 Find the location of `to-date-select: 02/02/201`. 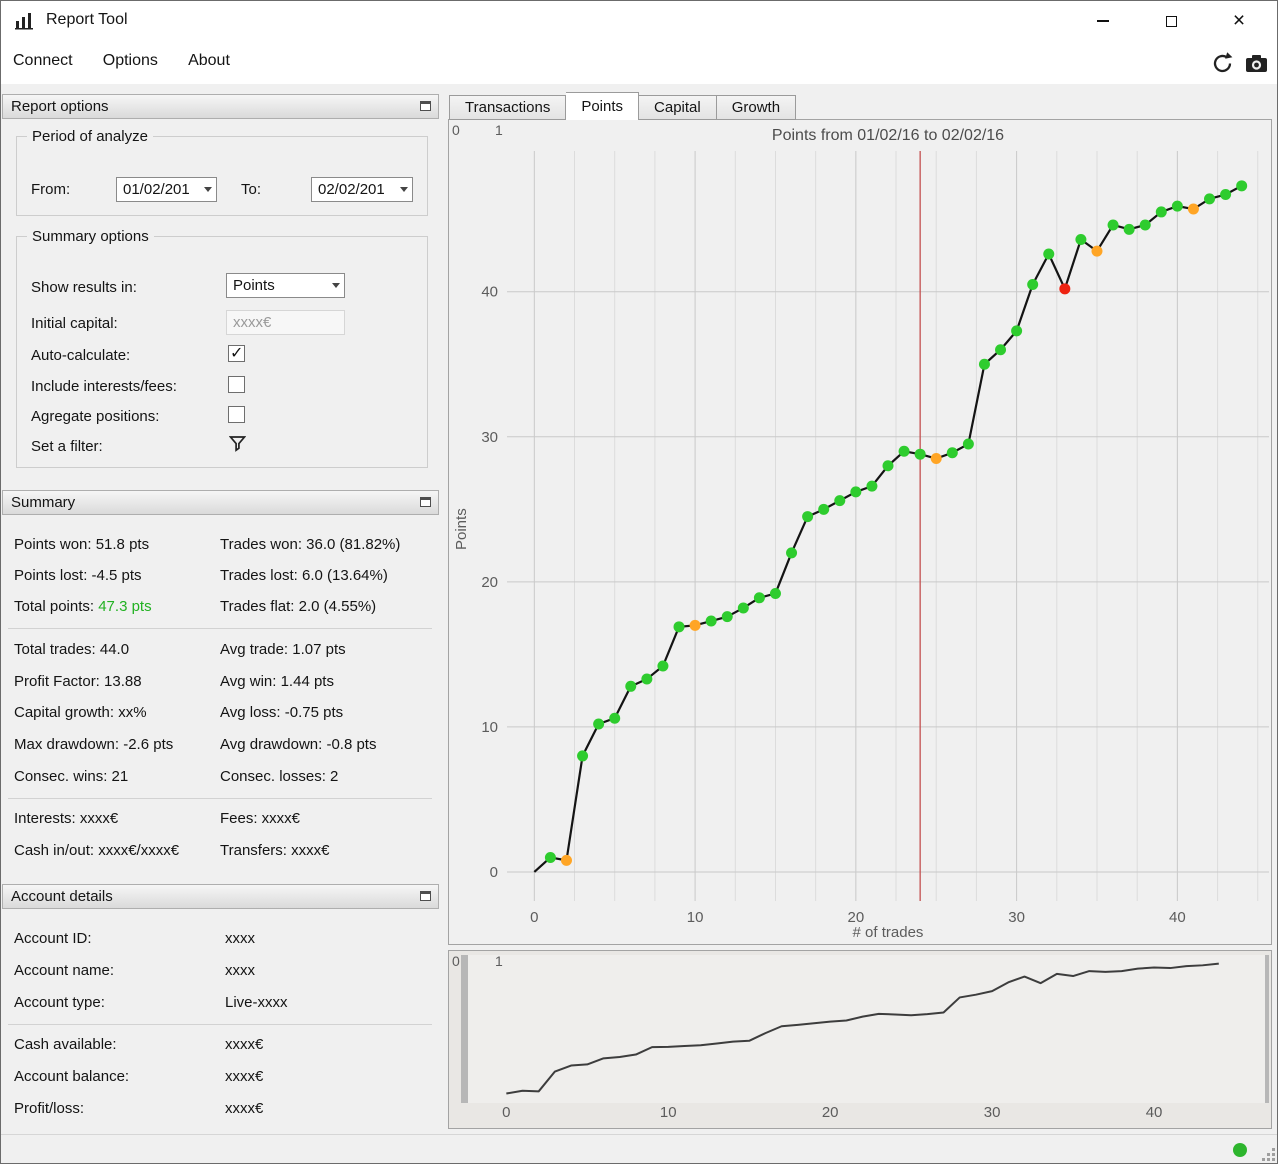

to-date-select: 02/02/201 is located at coordinates (362, 189).